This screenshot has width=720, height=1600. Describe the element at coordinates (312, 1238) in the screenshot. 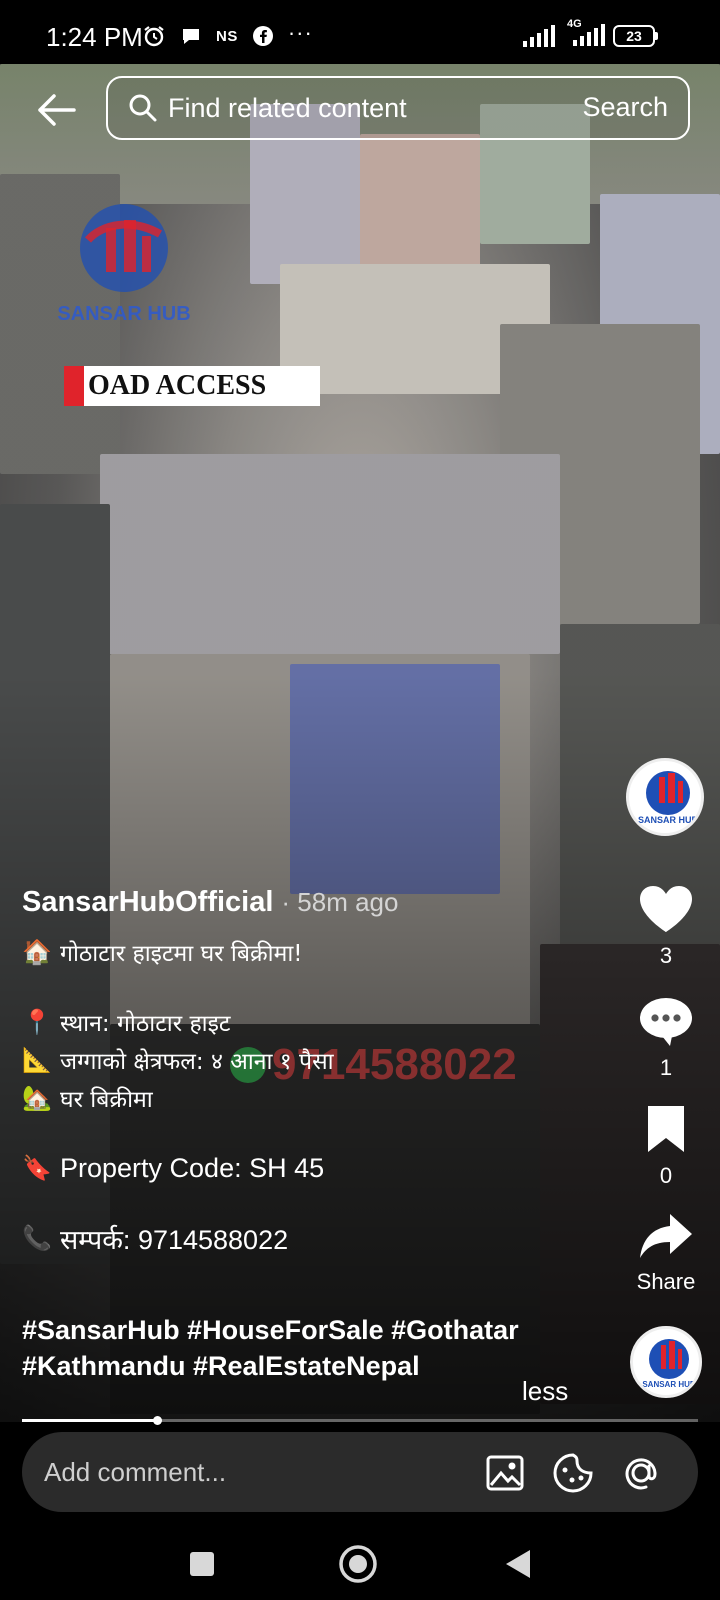

I see `caption-line: 📞 सम्पर्क: 9714588022` at that location.